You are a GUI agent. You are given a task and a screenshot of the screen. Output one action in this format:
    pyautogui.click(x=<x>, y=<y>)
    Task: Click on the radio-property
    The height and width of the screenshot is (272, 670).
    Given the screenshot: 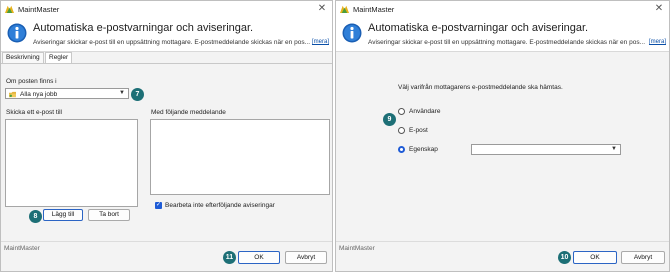 What is the action you would take?
    pyautogui.click(x=401, y=149)
    